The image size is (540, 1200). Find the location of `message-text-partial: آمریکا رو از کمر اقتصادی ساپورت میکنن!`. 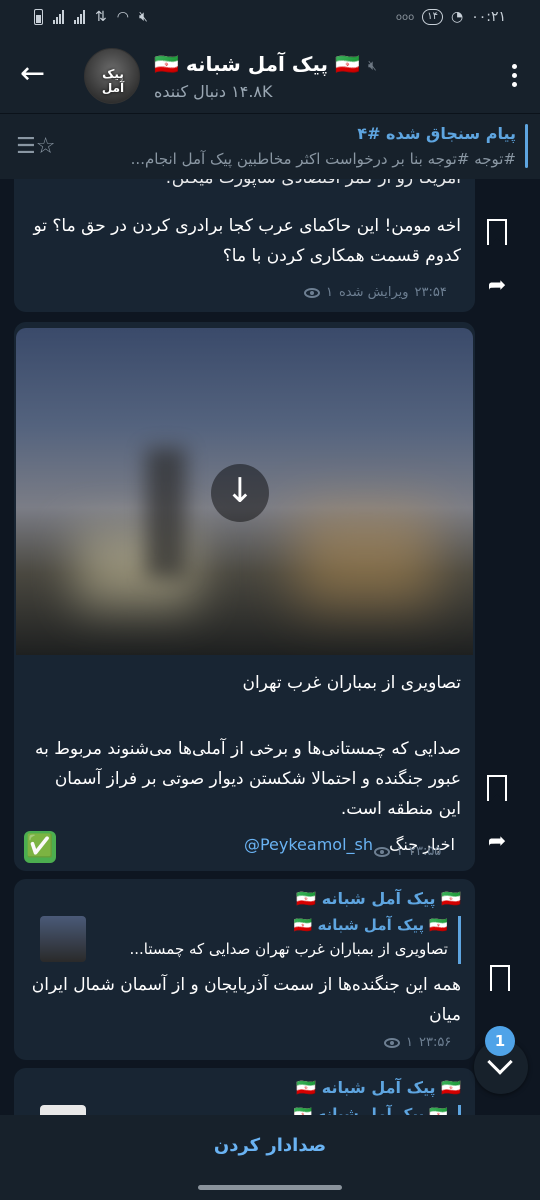

message-text-partial: آمریکا رو از کمر اقتصادی ساپورت میکنن! is located at coordinates (244, 186).